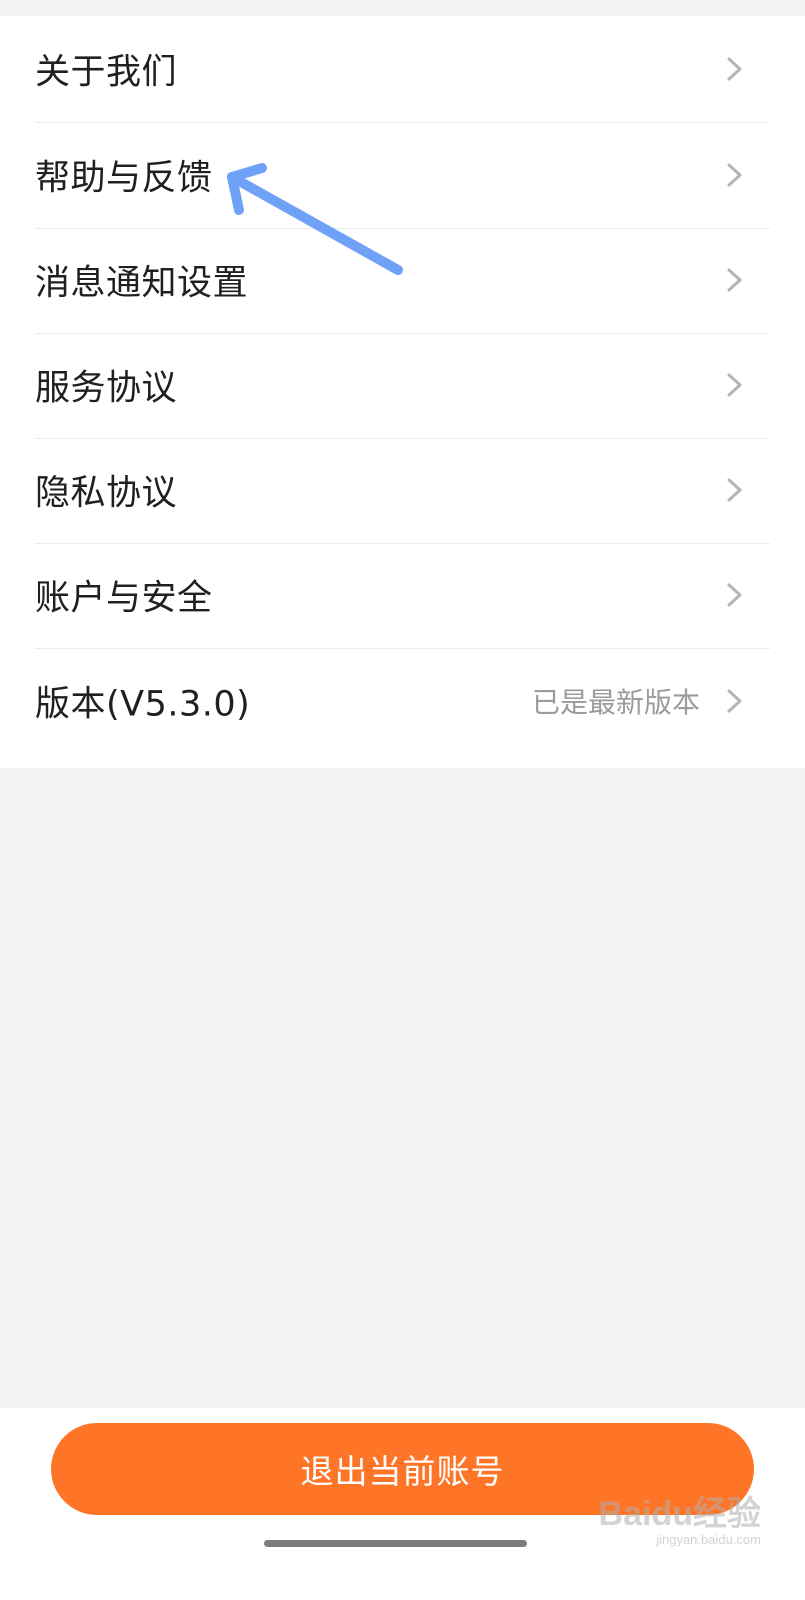 This screenshot has height=1600, width=805. I want to click on logout-button: 退出当前账号, so click(402, 1469).